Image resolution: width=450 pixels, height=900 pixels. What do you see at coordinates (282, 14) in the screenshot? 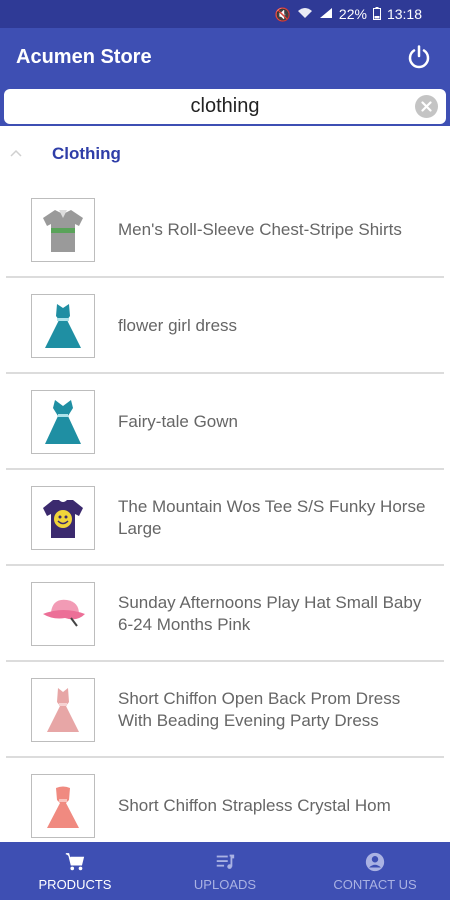
I see `mute-icon: 🔇` at bounding box center [282, 14].